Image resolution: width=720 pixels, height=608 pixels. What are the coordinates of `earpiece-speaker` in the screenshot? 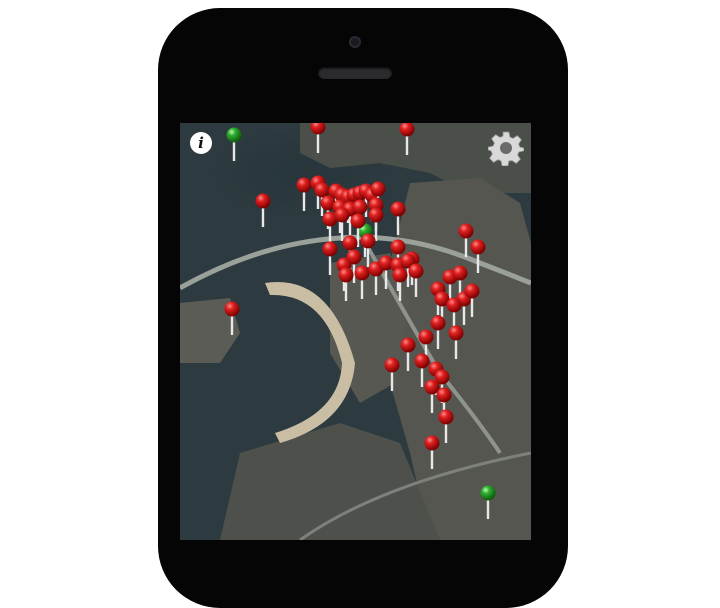 It's located at (355, 73).